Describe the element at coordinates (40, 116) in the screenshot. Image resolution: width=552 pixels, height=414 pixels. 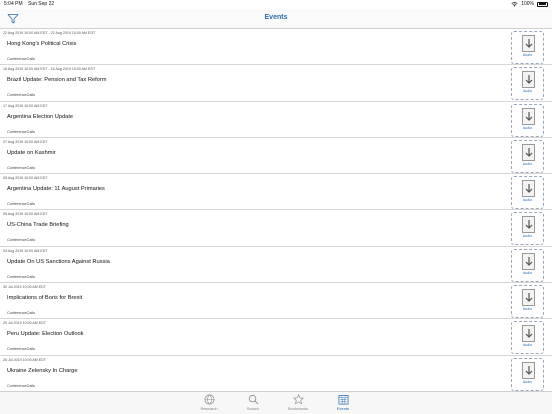
I see `event-title: Argentina Election Update` at that location.